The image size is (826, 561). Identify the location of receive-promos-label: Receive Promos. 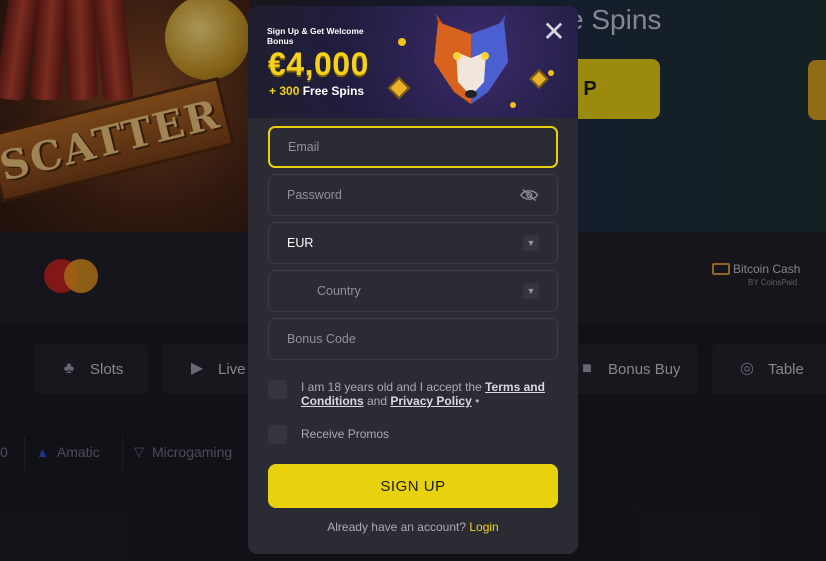
(345, 434).